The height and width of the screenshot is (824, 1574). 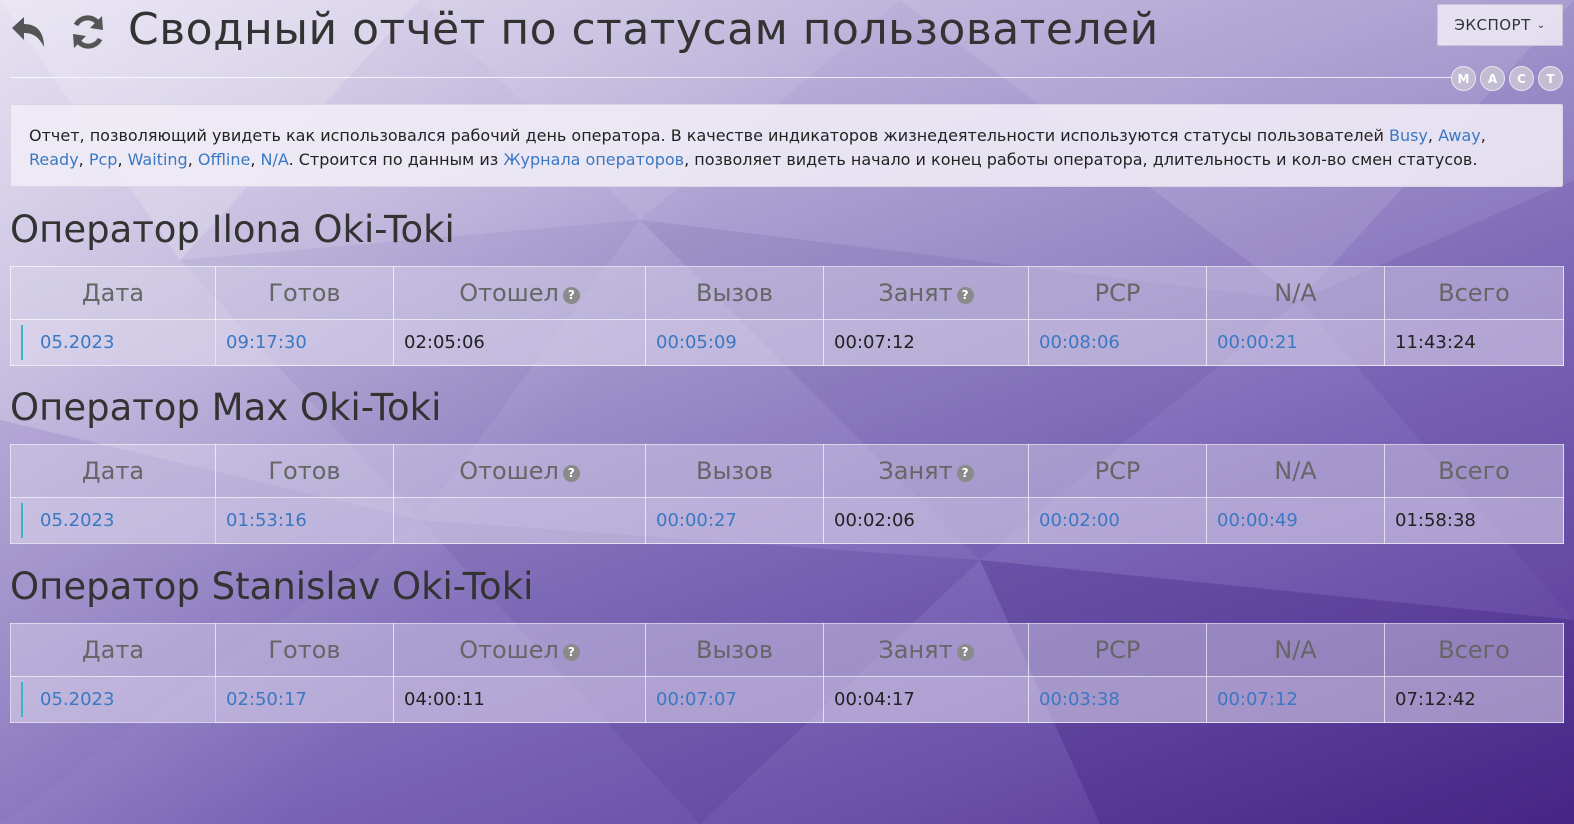 What do you see at coordinates (1295, 471) in the screenshot?
I see `column-header-label: N/A` at bounding box center [1295, 471].